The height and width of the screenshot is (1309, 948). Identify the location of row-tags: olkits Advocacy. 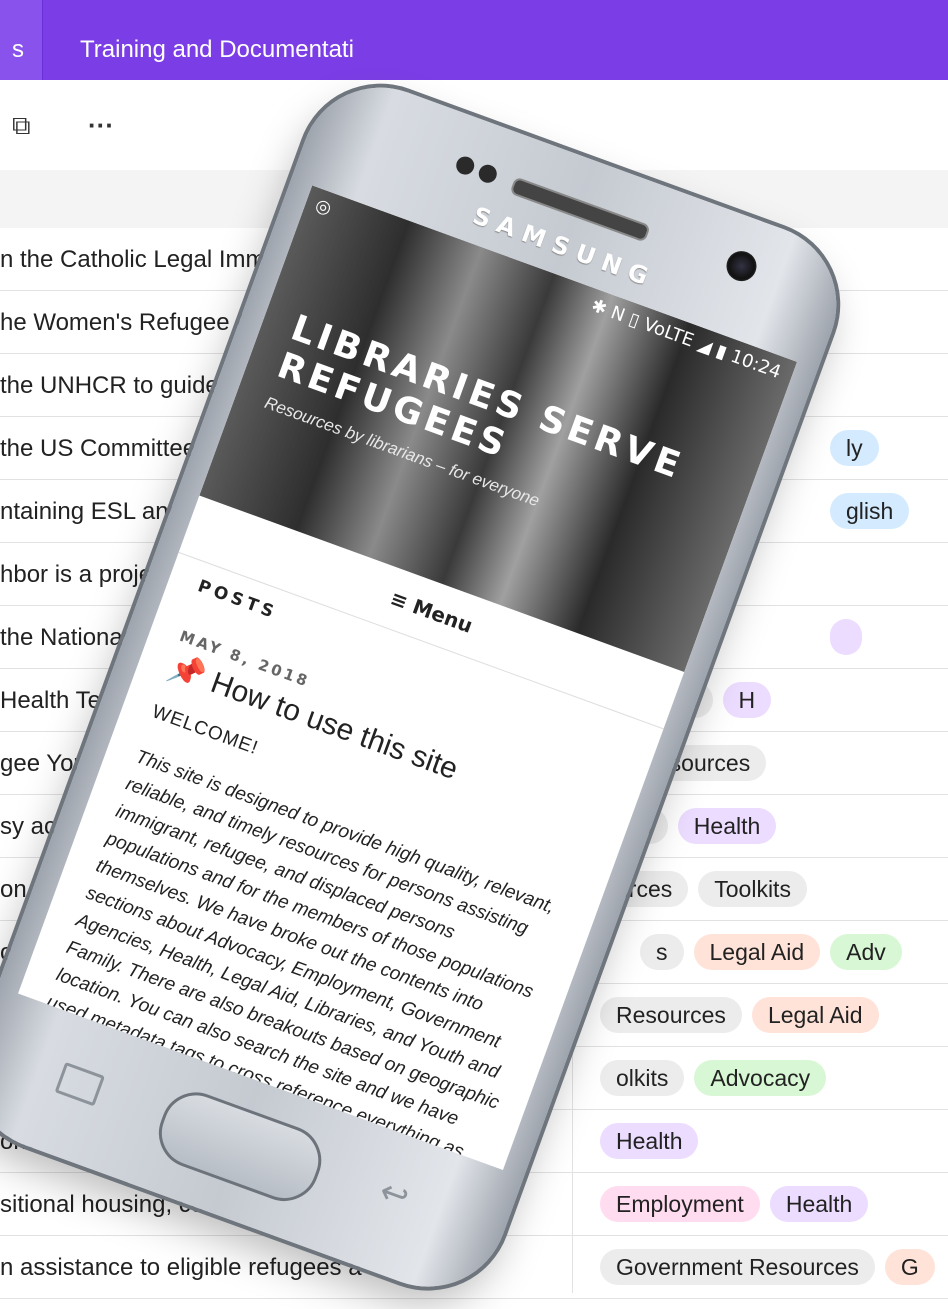
(718, 1078).